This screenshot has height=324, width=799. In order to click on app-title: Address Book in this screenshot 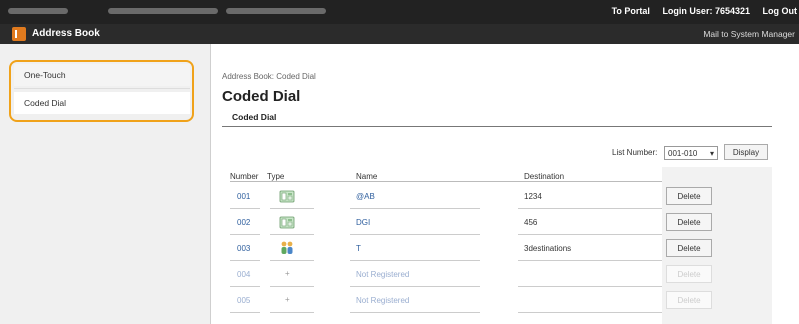, I will do `click(66, 33)`.